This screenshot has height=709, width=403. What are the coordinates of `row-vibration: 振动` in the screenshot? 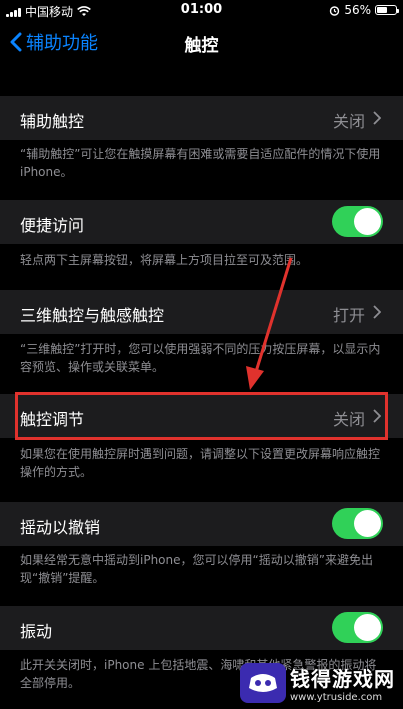 It's located at (201, 628).